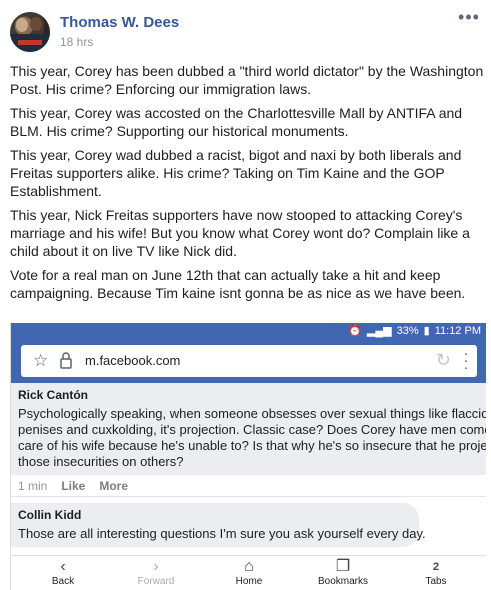 This screenshot has height=590, width=491. Describe the element at coordinates (443, 360) in the screenshot. I see `reload-icon: ↻` at that location.